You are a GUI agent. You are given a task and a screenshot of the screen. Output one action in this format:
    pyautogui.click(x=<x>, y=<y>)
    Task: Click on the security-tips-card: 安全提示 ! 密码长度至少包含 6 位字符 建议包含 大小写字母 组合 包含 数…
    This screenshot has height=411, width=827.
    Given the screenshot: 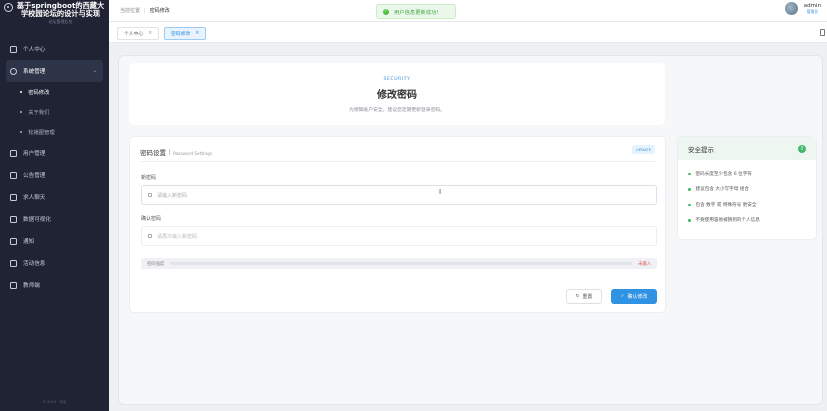 What is the action you would take?
    pyautogui.click(x=747, y=188)
    